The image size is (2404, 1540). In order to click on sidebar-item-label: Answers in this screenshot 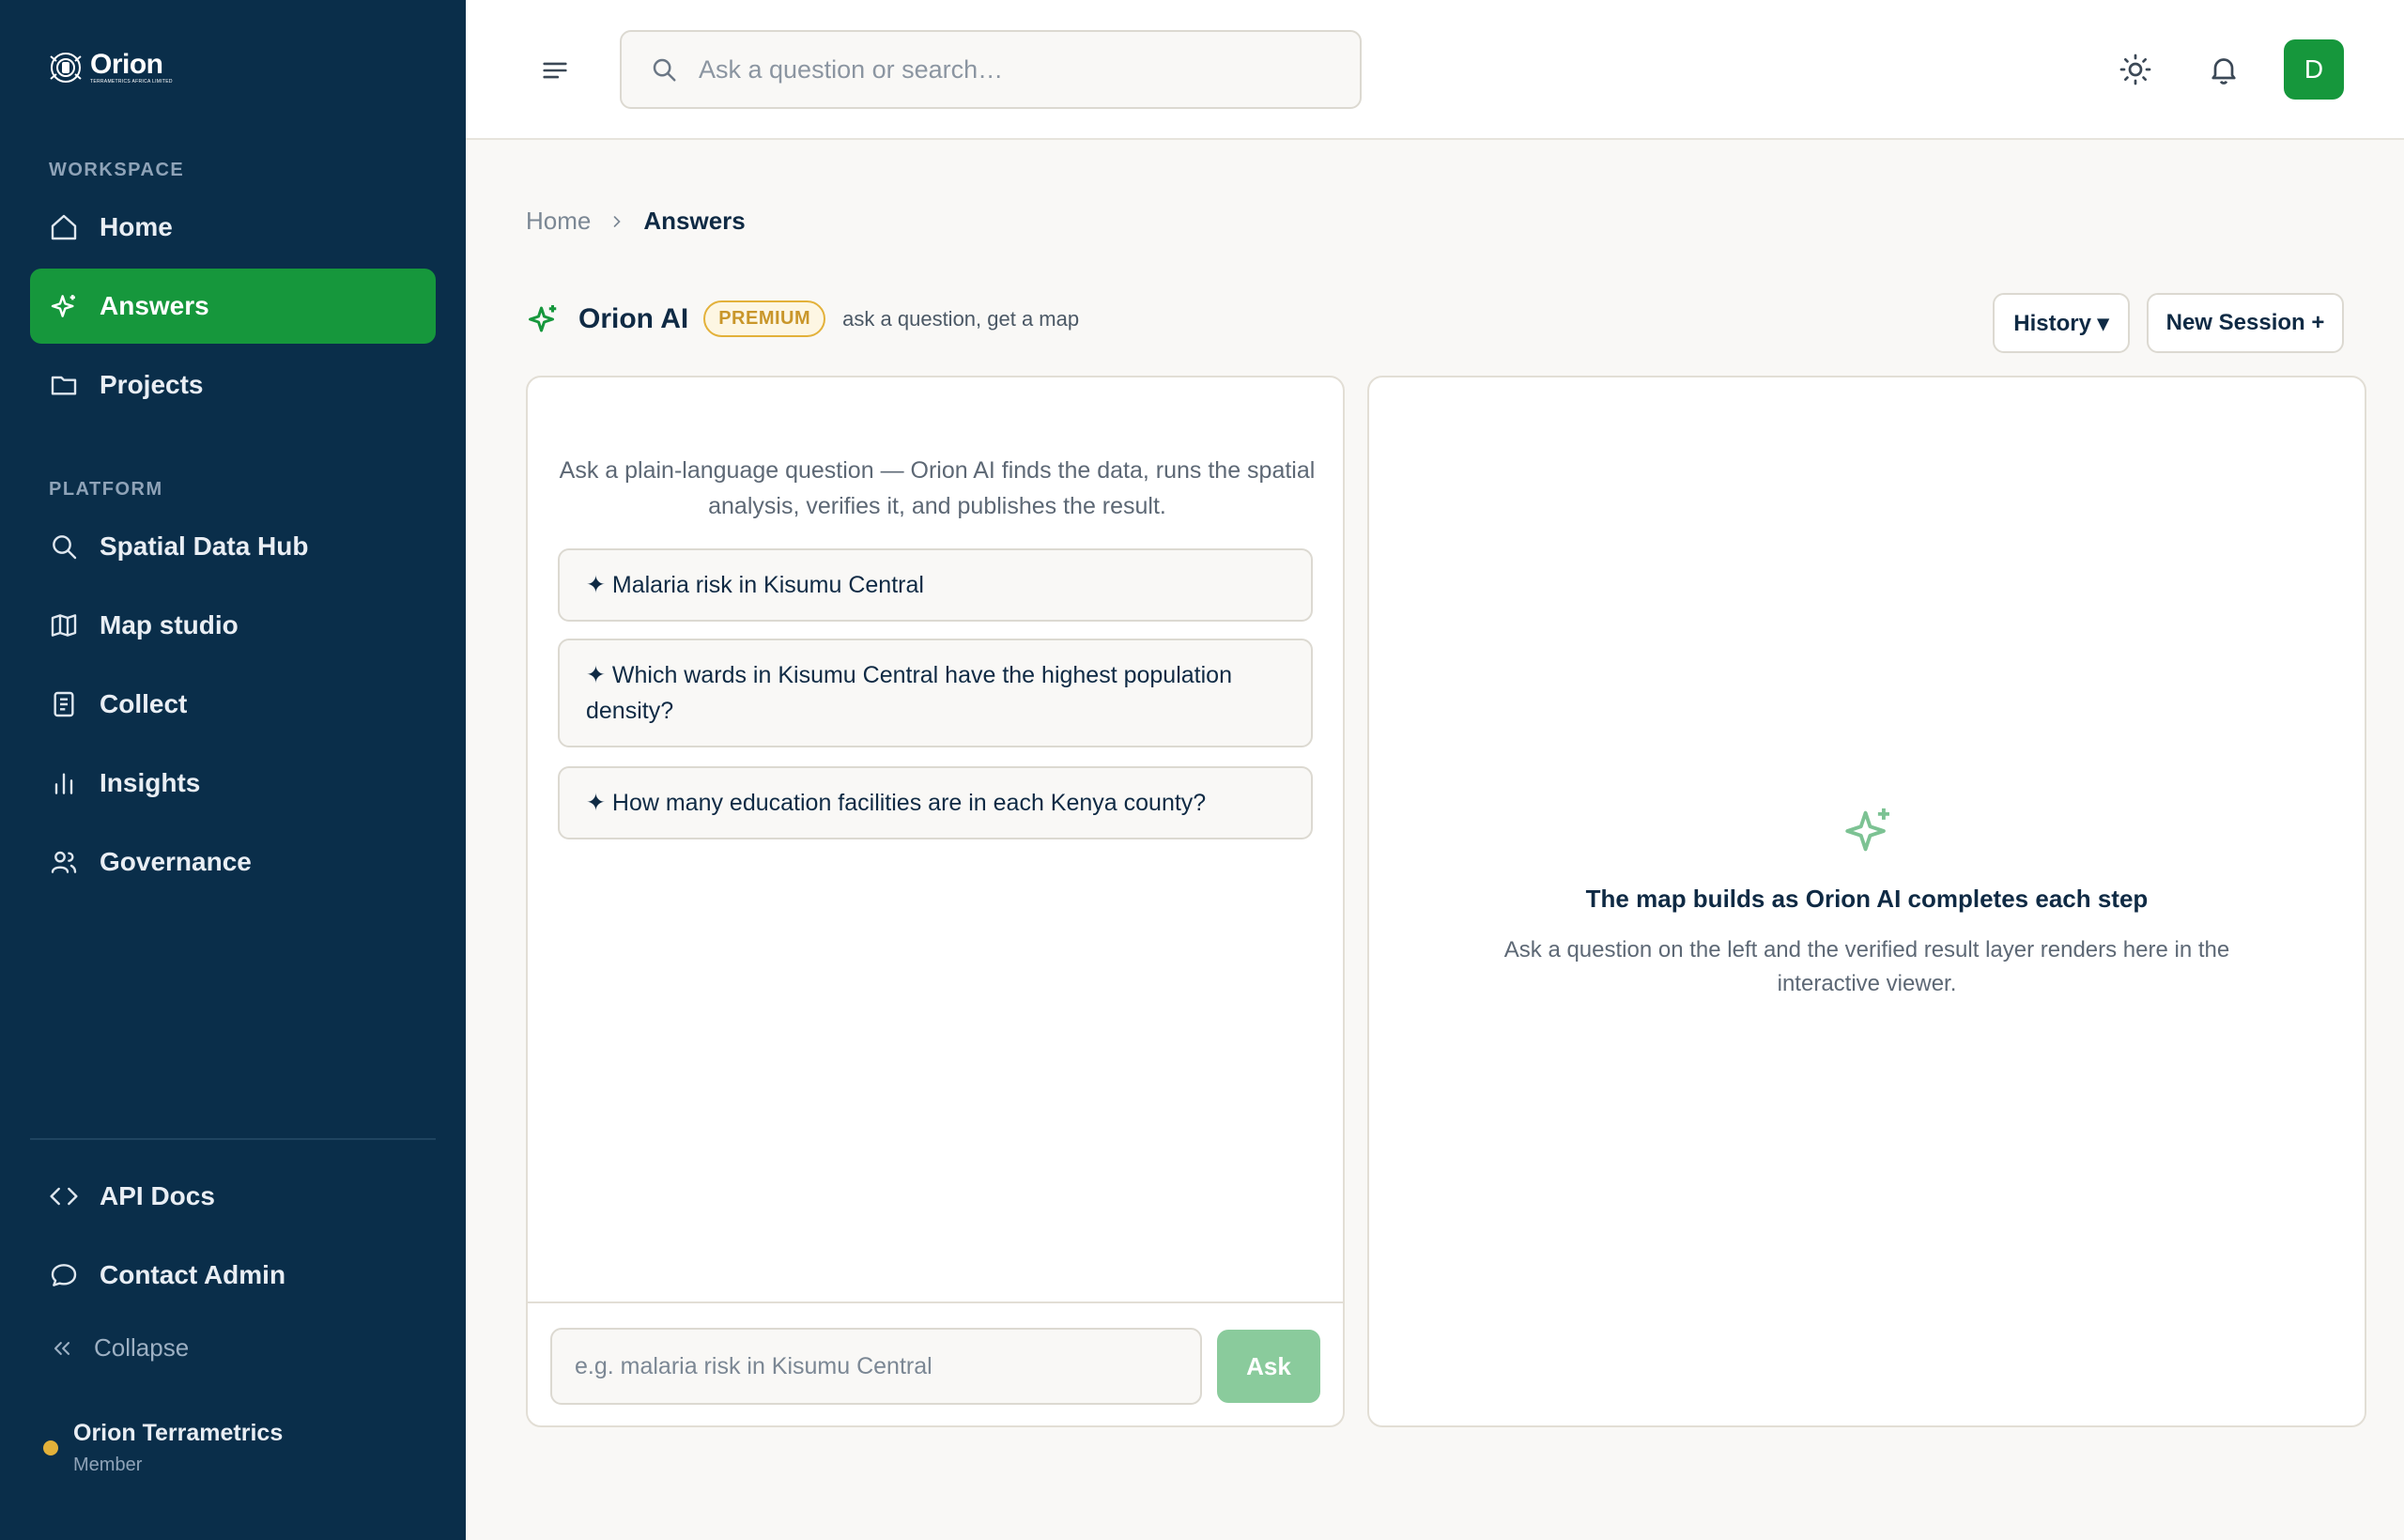, I will do `click(154, 305)`.